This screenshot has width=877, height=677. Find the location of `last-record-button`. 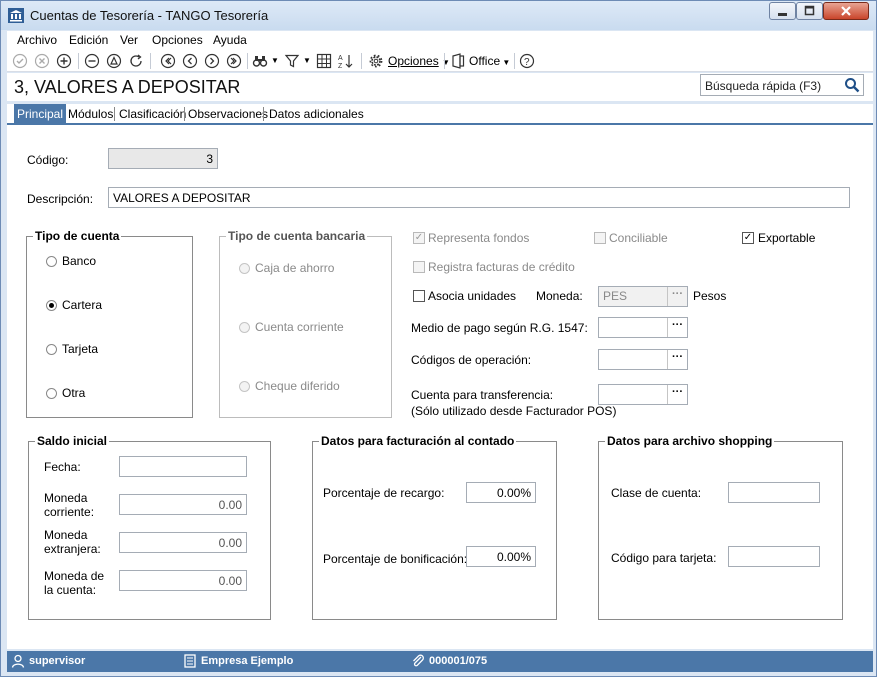

last-record-button is located at coordinates (234, 61).